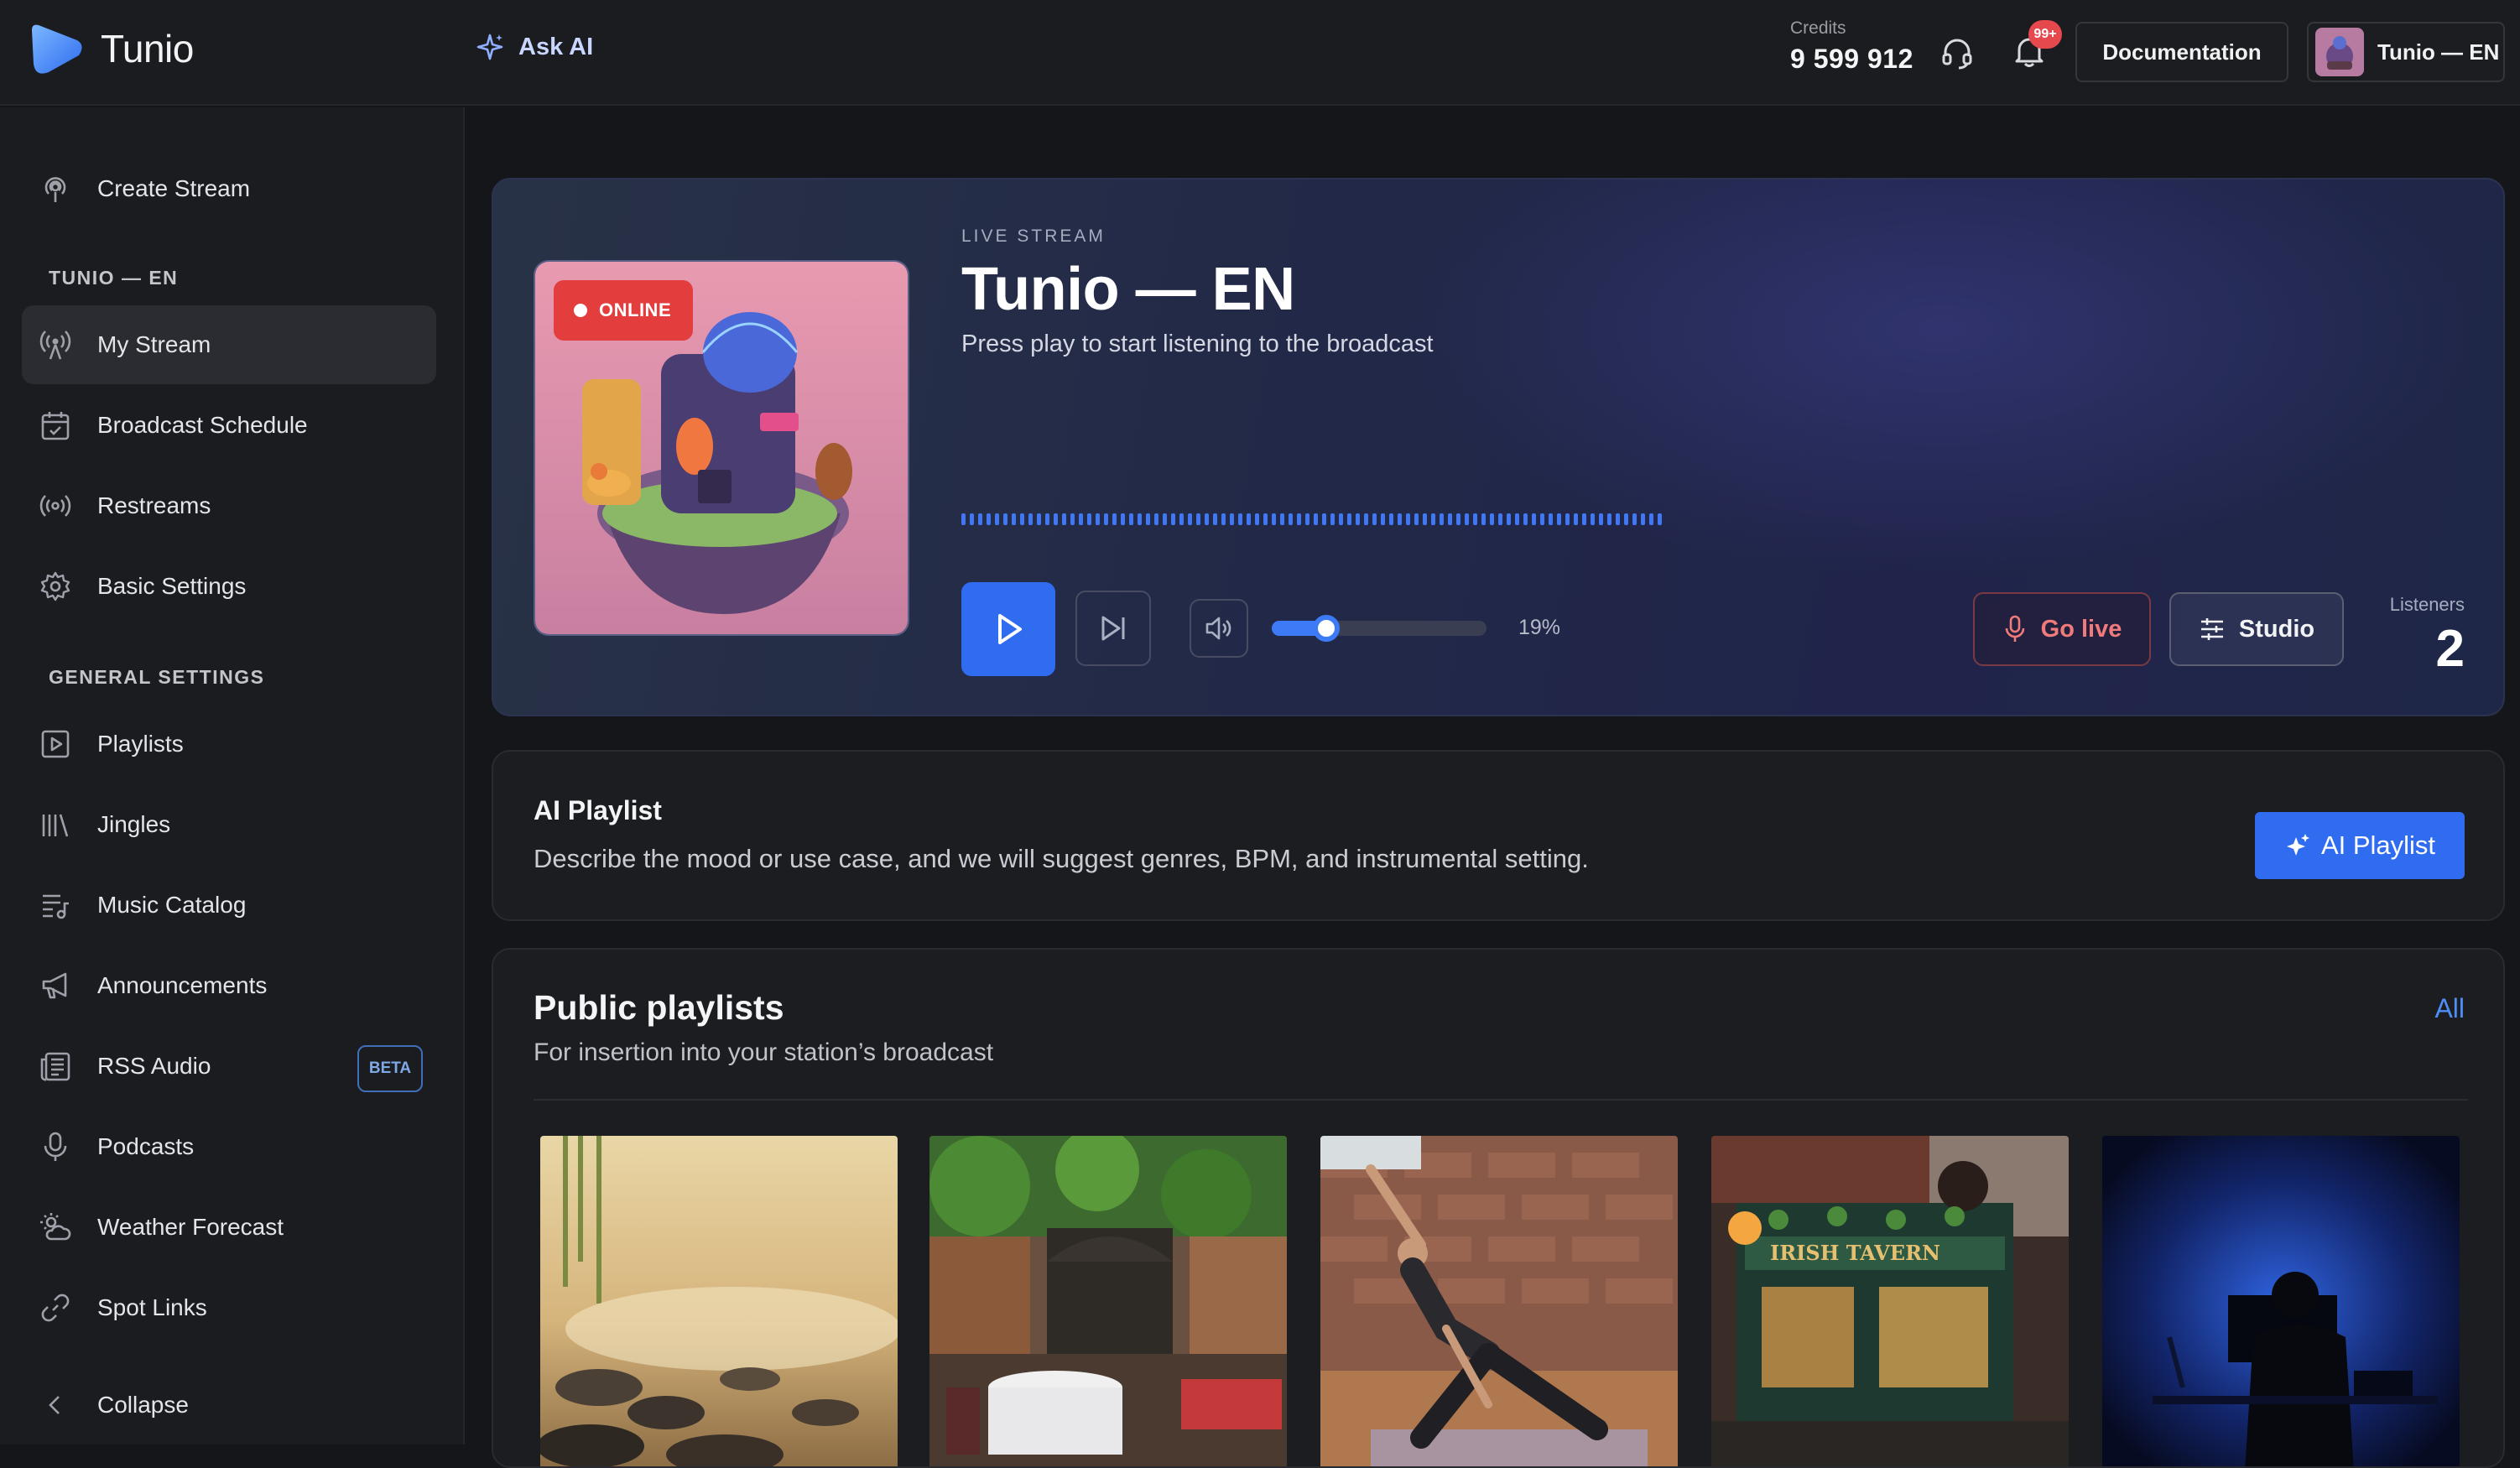  What do you see at coordinates (2276, 629) in the screenshot?
I see `studio-label: Studio` at bounding box center [2276, 629].